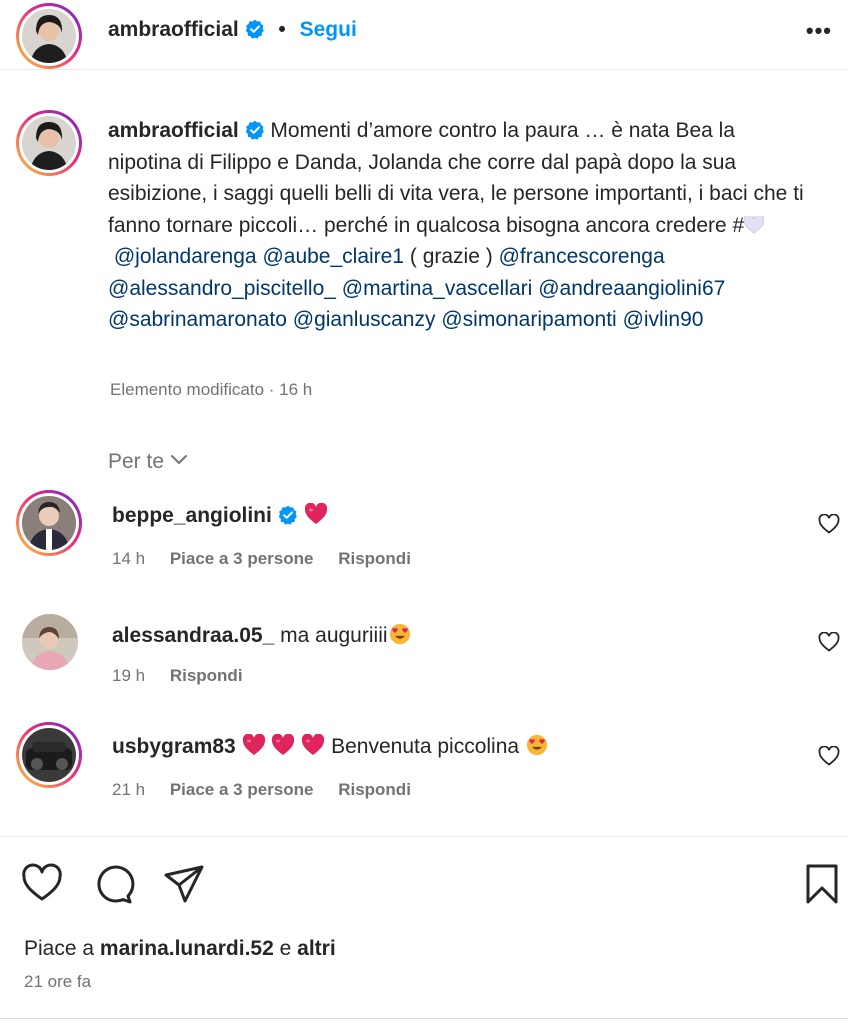  Describe the element at coordinates (424, 1018) in the screenshot. I see `bottom-border` at that location.